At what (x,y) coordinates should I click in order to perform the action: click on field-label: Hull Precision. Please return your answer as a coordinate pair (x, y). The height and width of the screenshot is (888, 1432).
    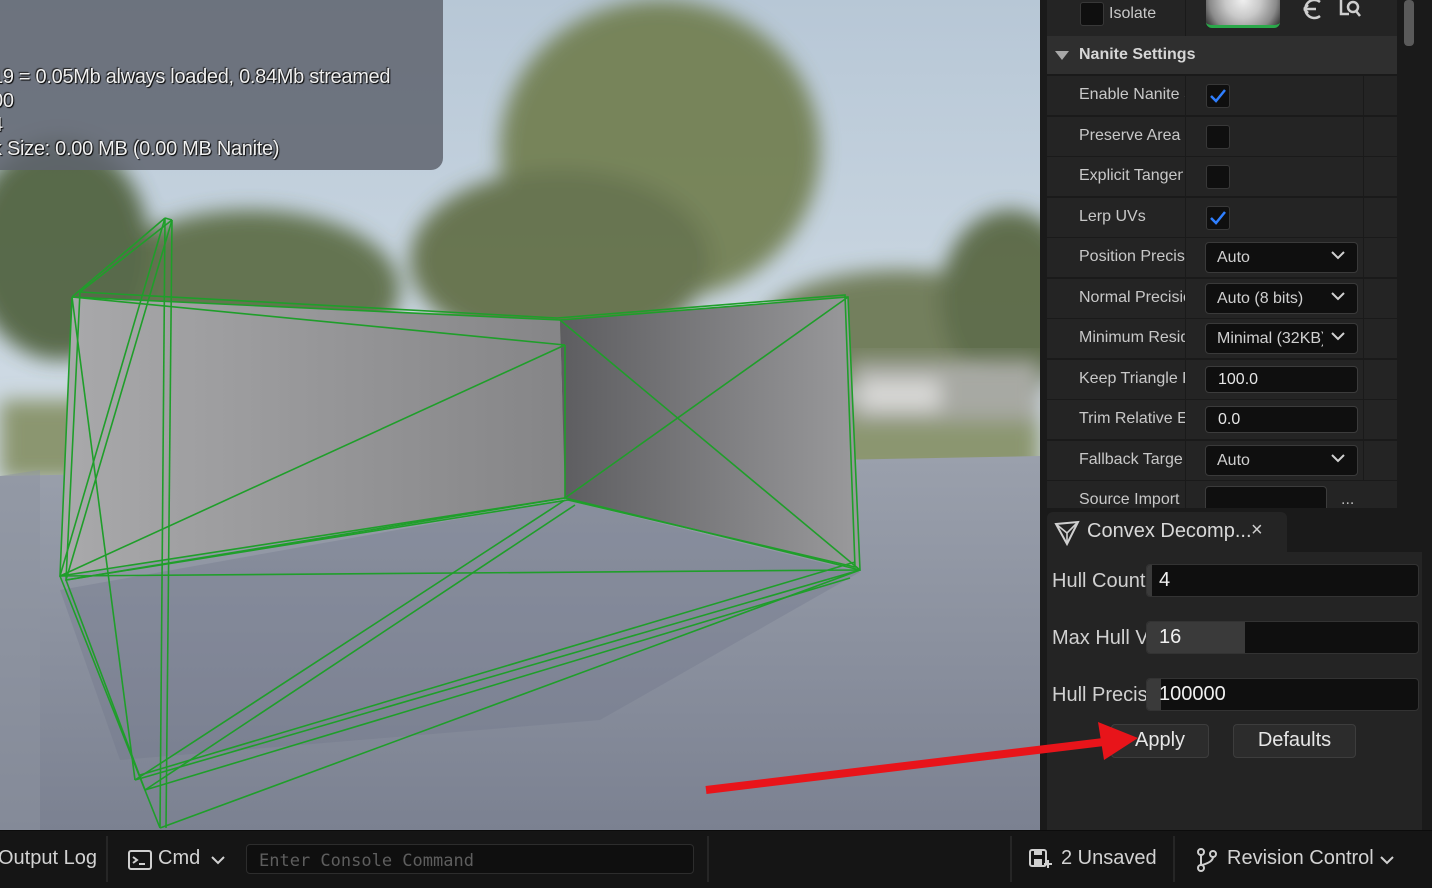
    Looking at the image, I should click on (1099, 695).